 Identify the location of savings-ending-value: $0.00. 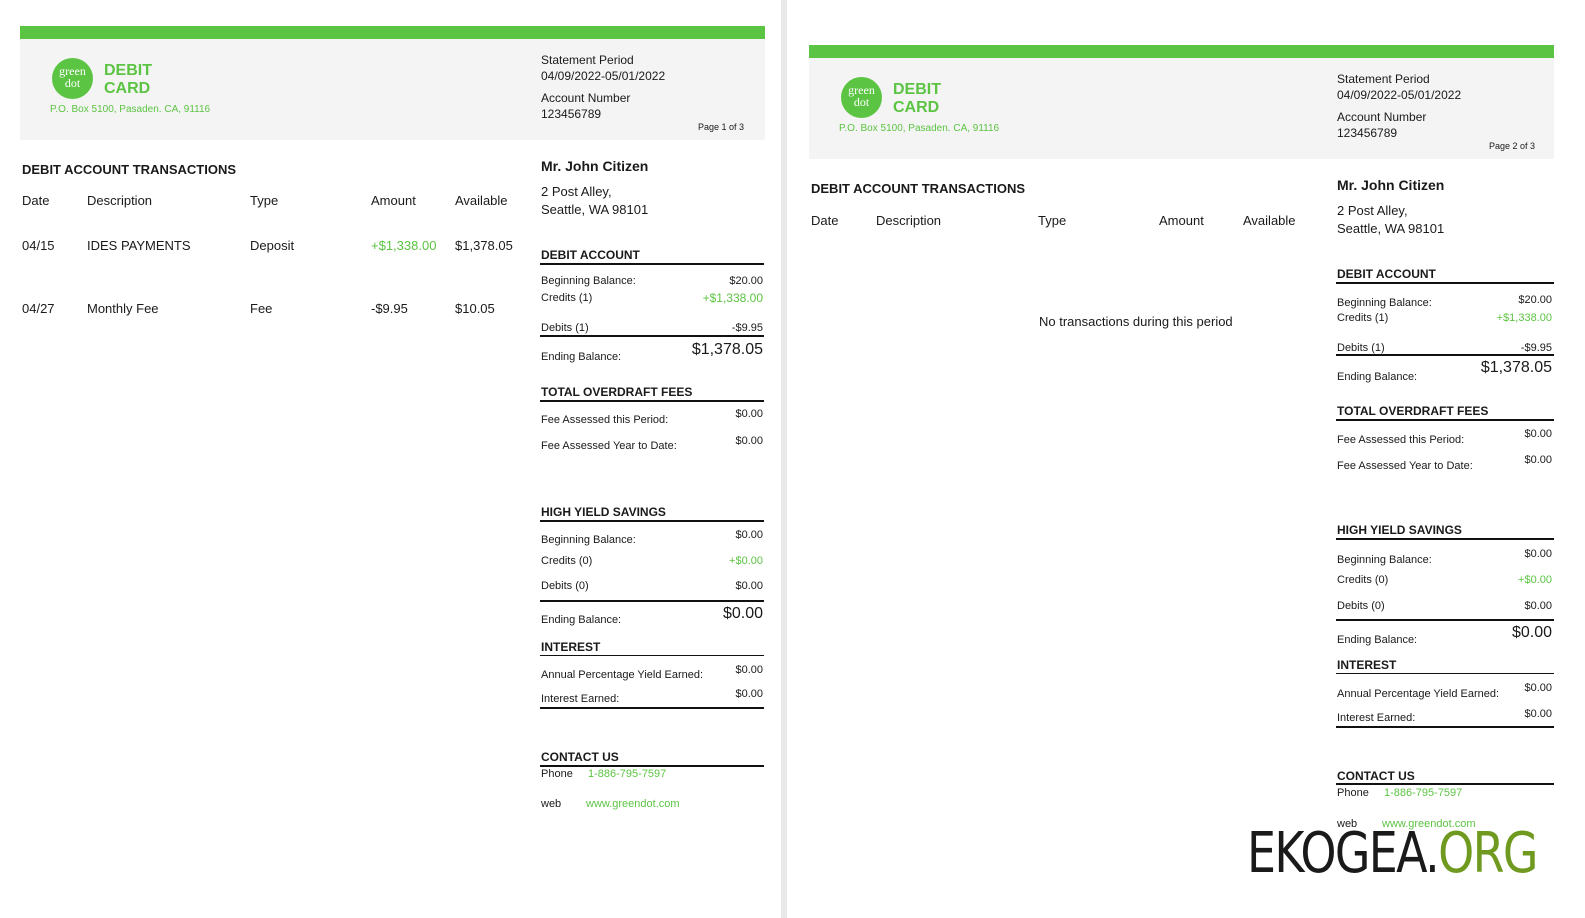
(1531, 632).